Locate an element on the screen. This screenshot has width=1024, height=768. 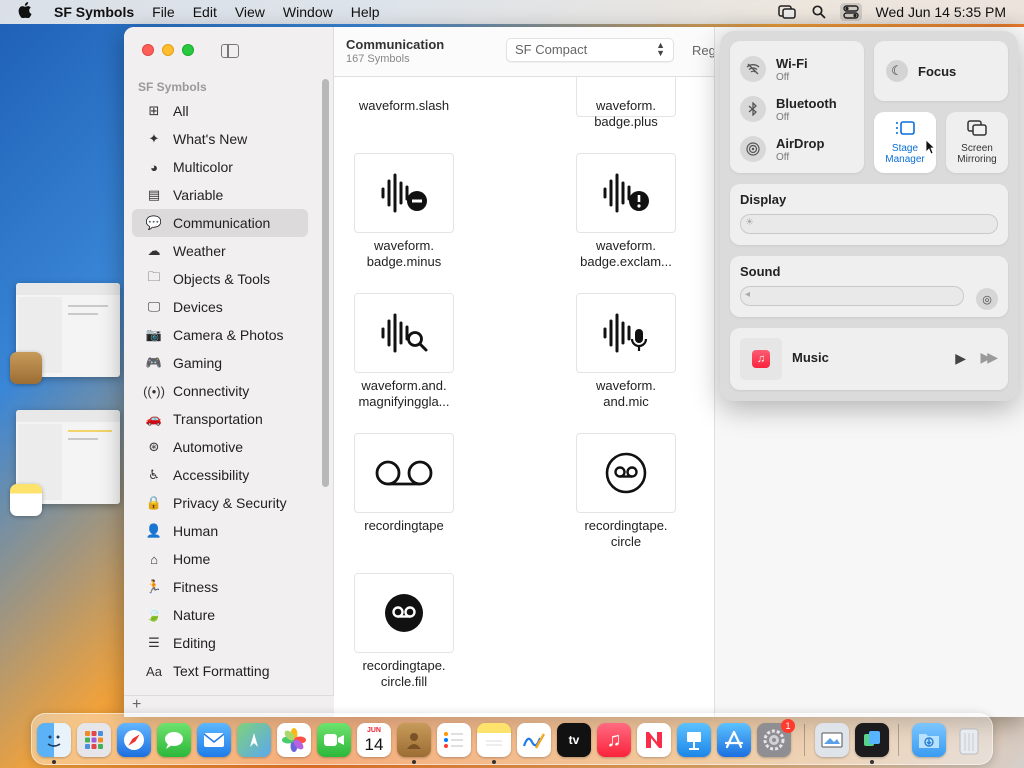
sidebar-item-privacy-security: 🔒 Privacy & Security is located at coordinates (220, 503).